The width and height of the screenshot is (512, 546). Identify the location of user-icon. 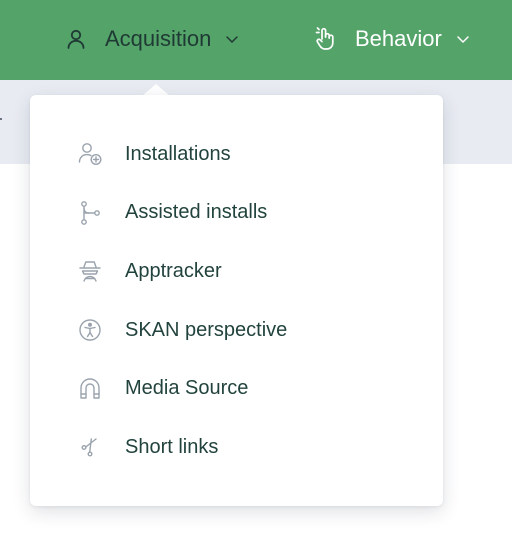
(76, 39).